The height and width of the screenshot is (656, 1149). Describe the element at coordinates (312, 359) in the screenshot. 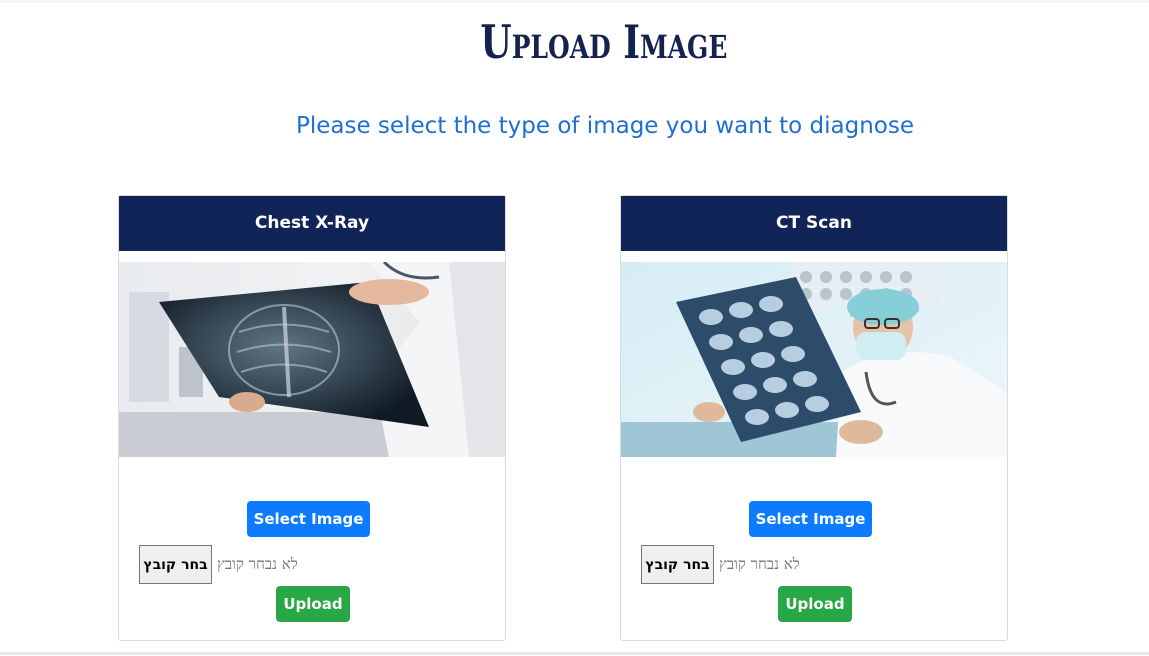

I see `chest-xray-image` at that location.